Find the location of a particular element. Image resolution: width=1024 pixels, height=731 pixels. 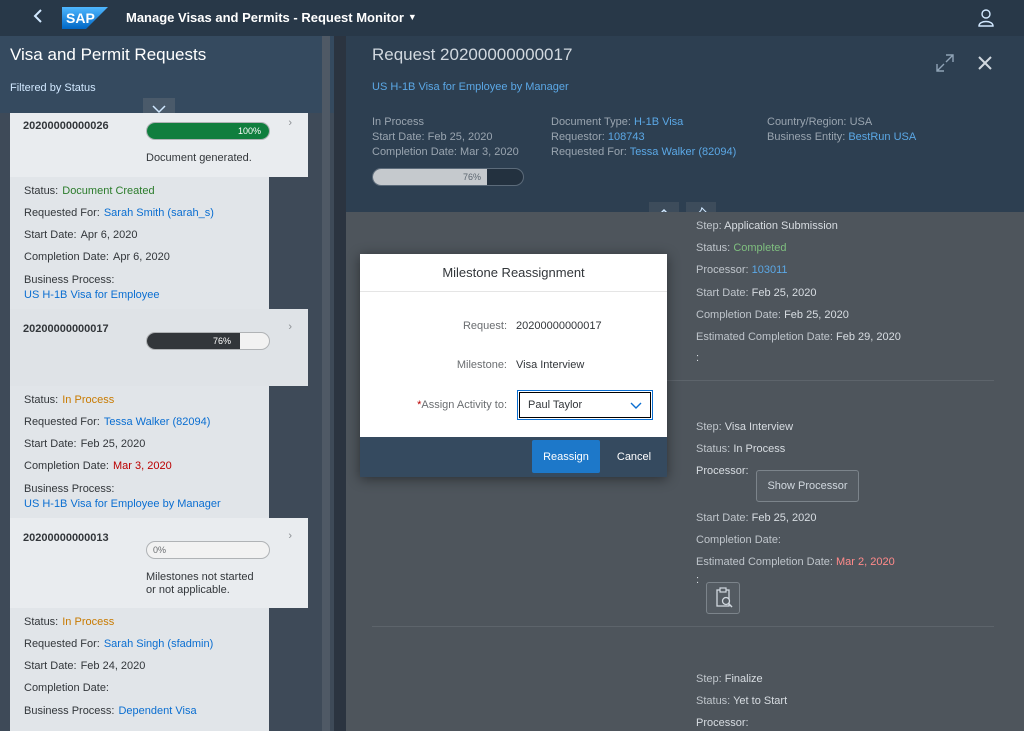

assign-activity-label-text: Assign Activity to: is located at coordinates (464, 405).